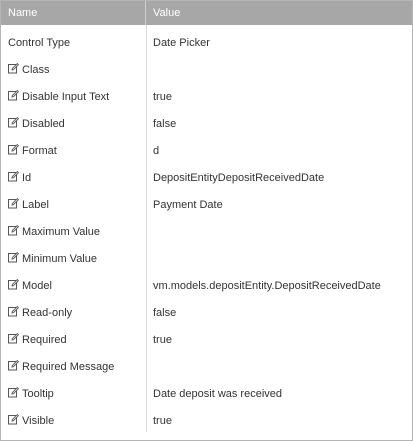 This screenshot has width=413, height=441. What do you see at coordinates (280, 389) in the screenshot?
I see `property-value: Date deposit was received` at bounding box center [280, 389].